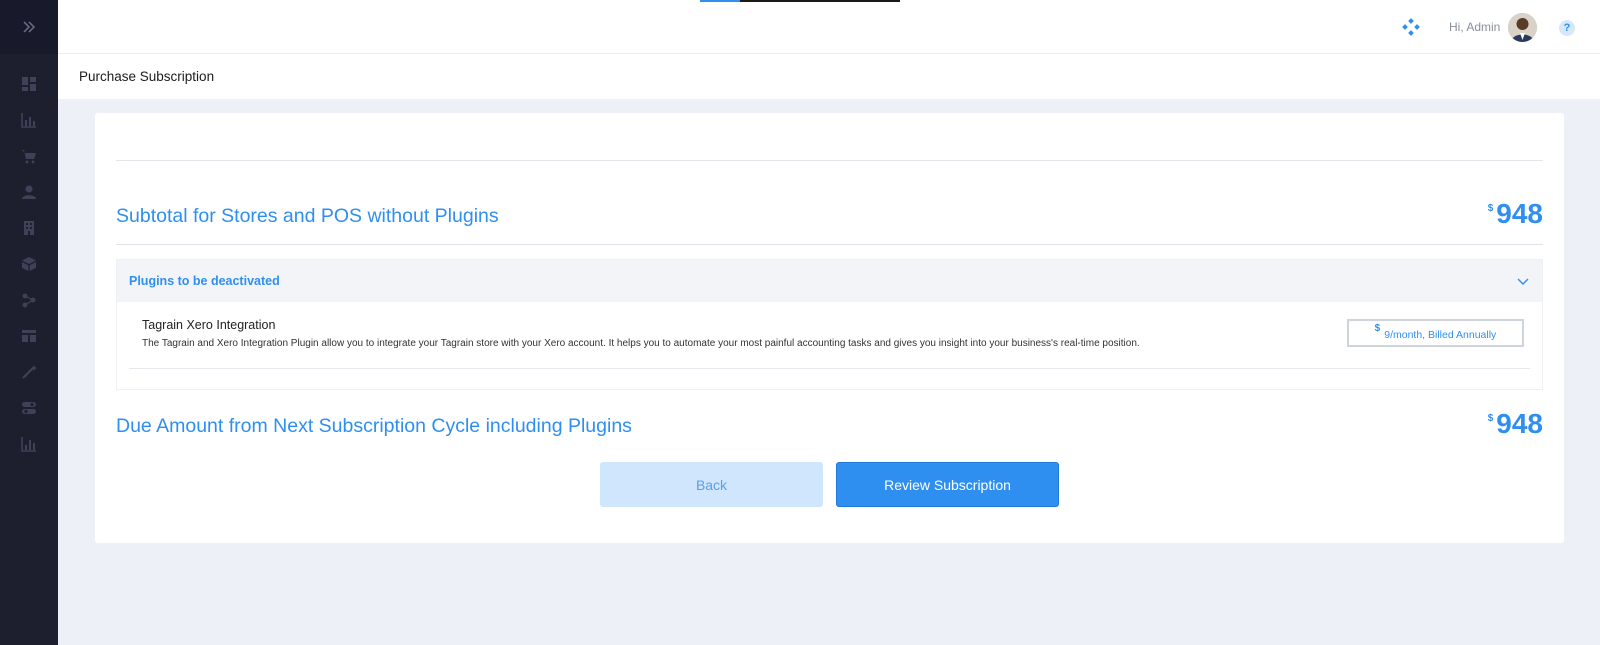 The height and width of the screenshot is (645, 1600). I want to click on due-amount: $ 948, so click(1515, 424).